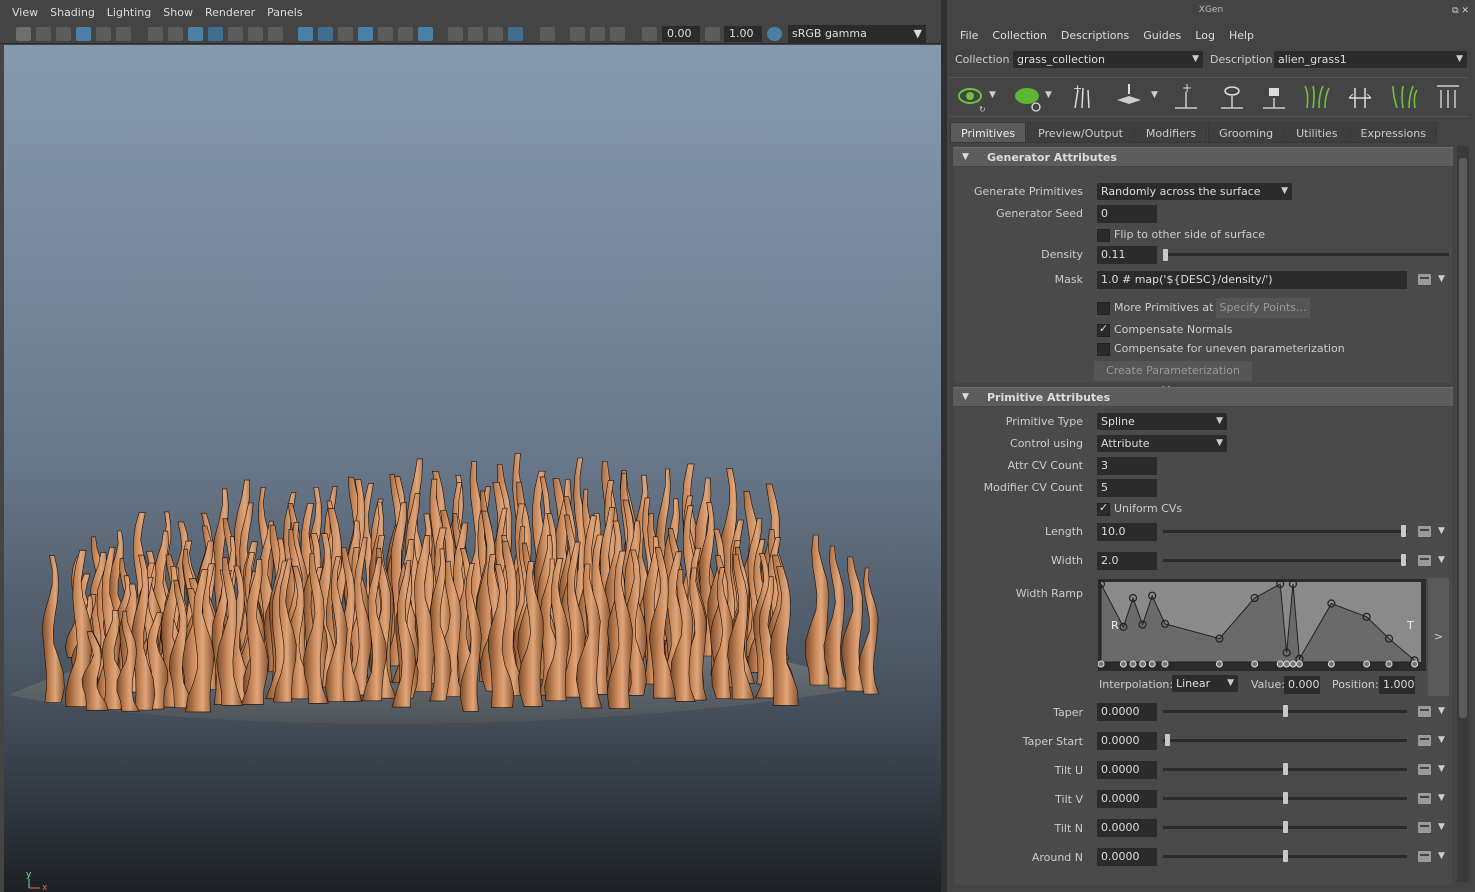  What do you see at coordinates (1262, 625) in the screenshot?
I see `width-ramp-editor: R T` at bounding box center [1262, 625].